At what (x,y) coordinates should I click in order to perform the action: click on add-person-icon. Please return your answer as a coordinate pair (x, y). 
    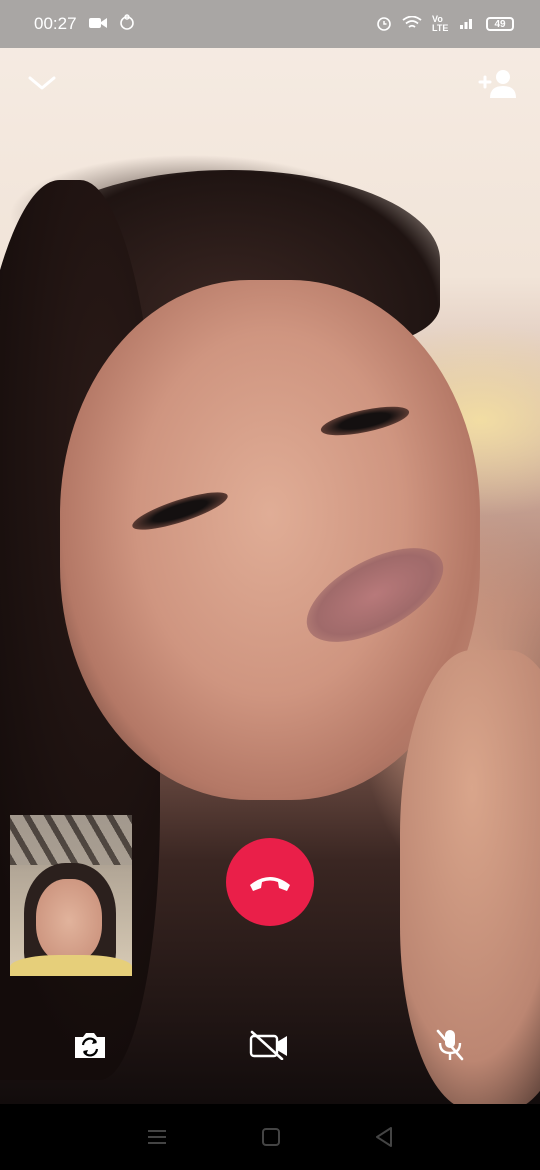
    Looking at the image, I should click on (497, 84).